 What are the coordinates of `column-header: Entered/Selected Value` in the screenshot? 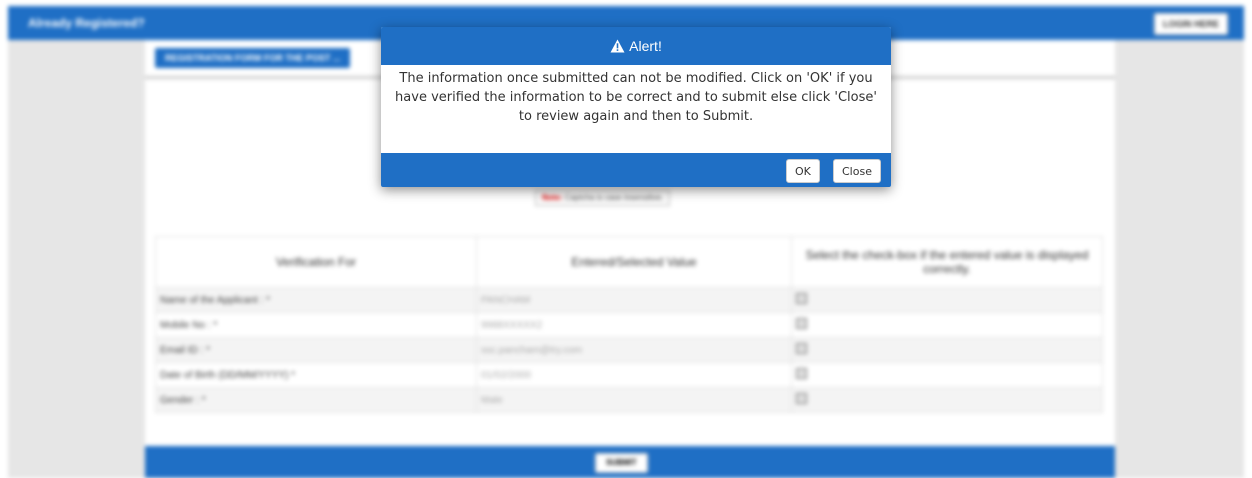 It's located at (634, 262).